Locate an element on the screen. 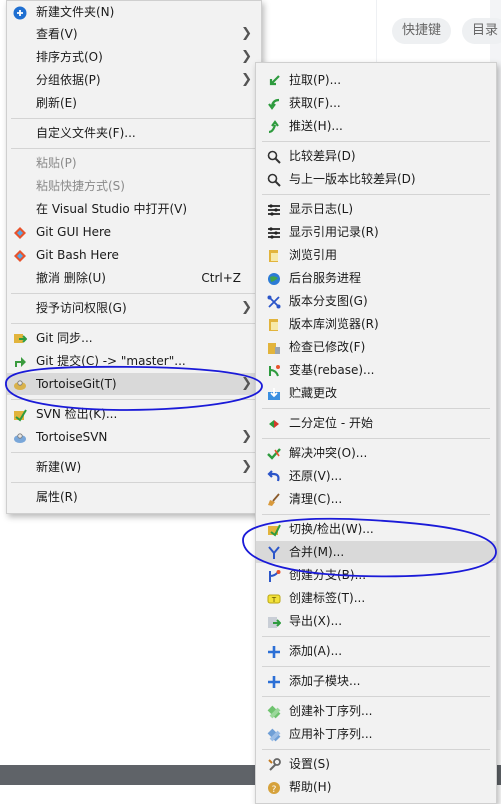 The width and height of the screenshot is (501, 804). create-branch-icon is located at coordinates (274, 575).